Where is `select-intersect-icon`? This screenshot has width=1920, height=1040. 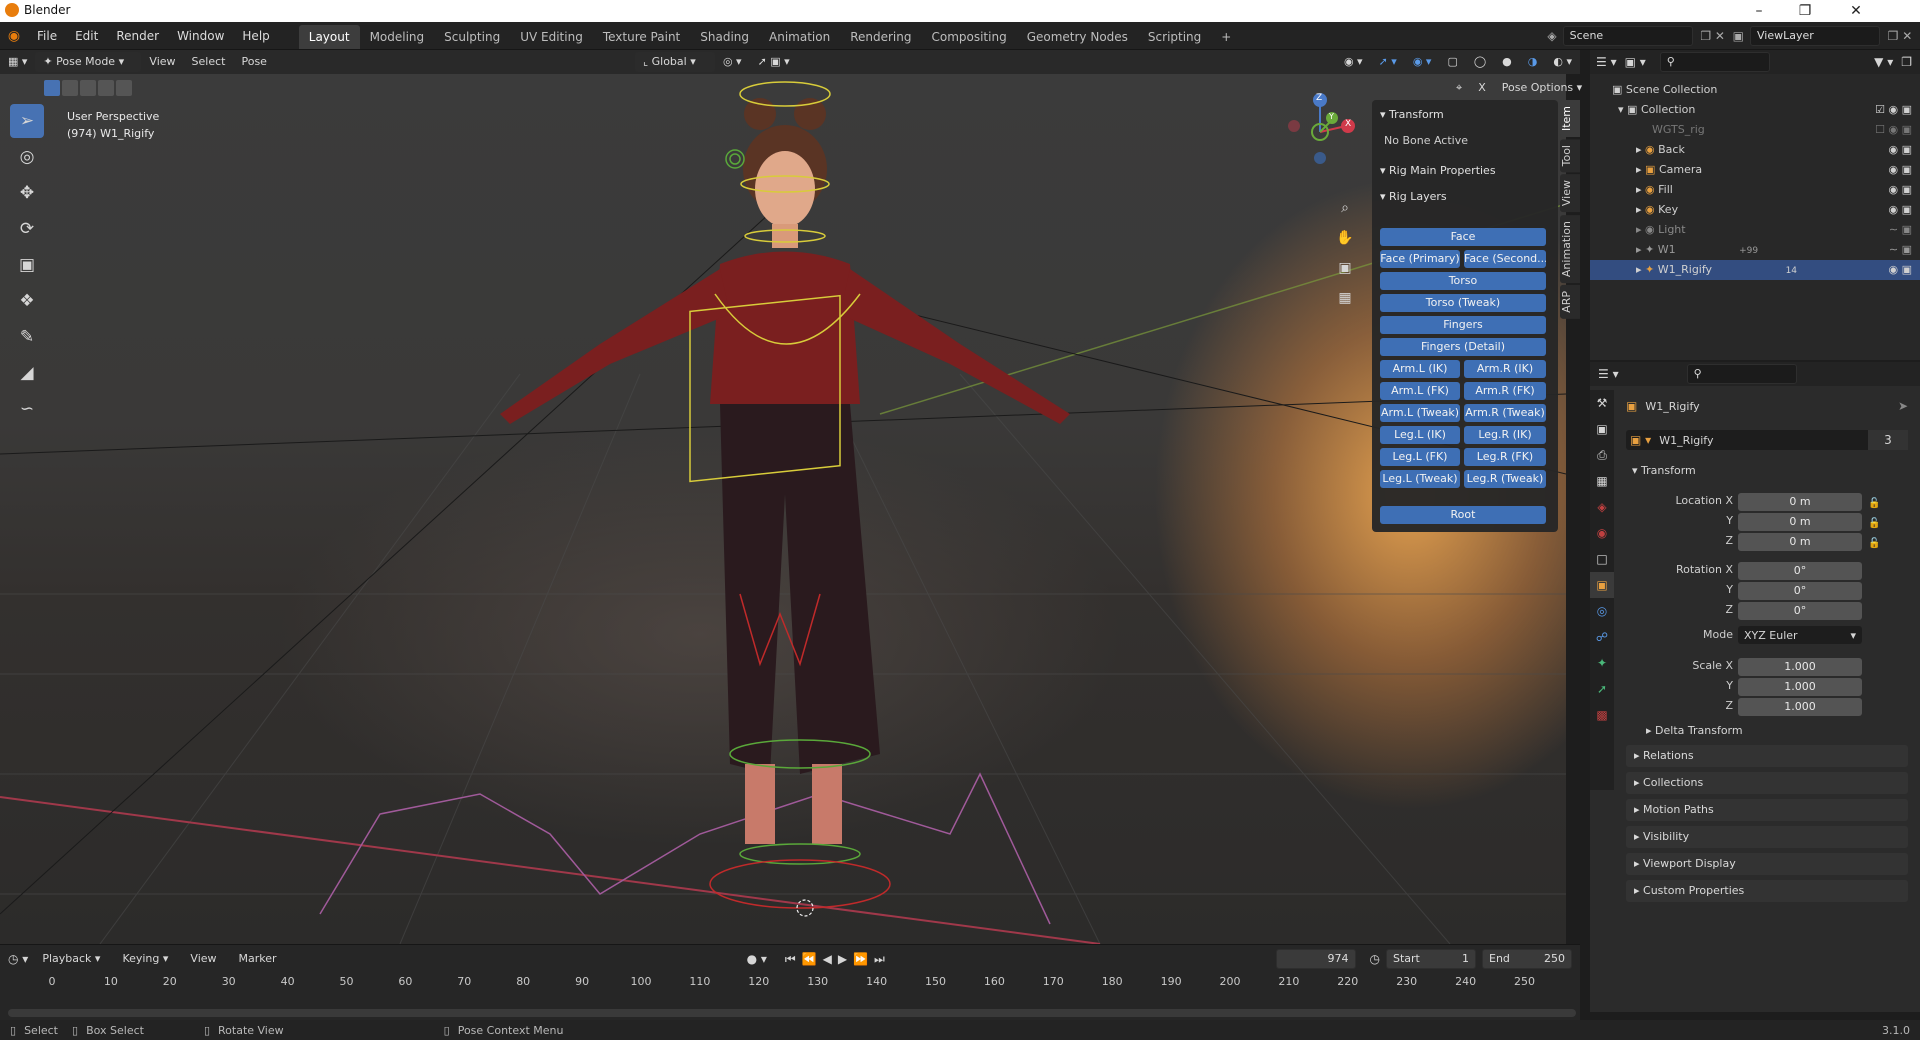
select-intersect-icon is located at coordinates (124, 88).